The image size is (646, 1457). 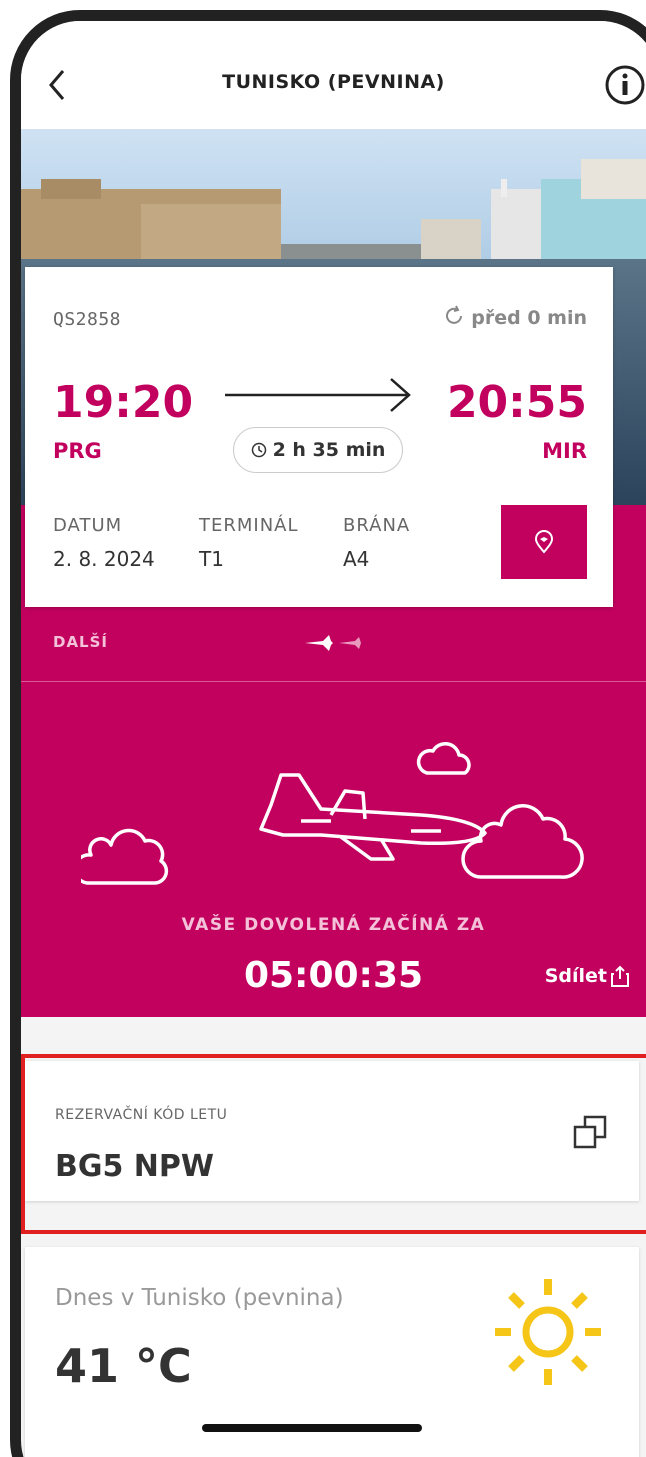 What do you see at coordinates (333, 643) in the screenshot?
I see `flight-pager-icon` at bounding box center [333, 643].